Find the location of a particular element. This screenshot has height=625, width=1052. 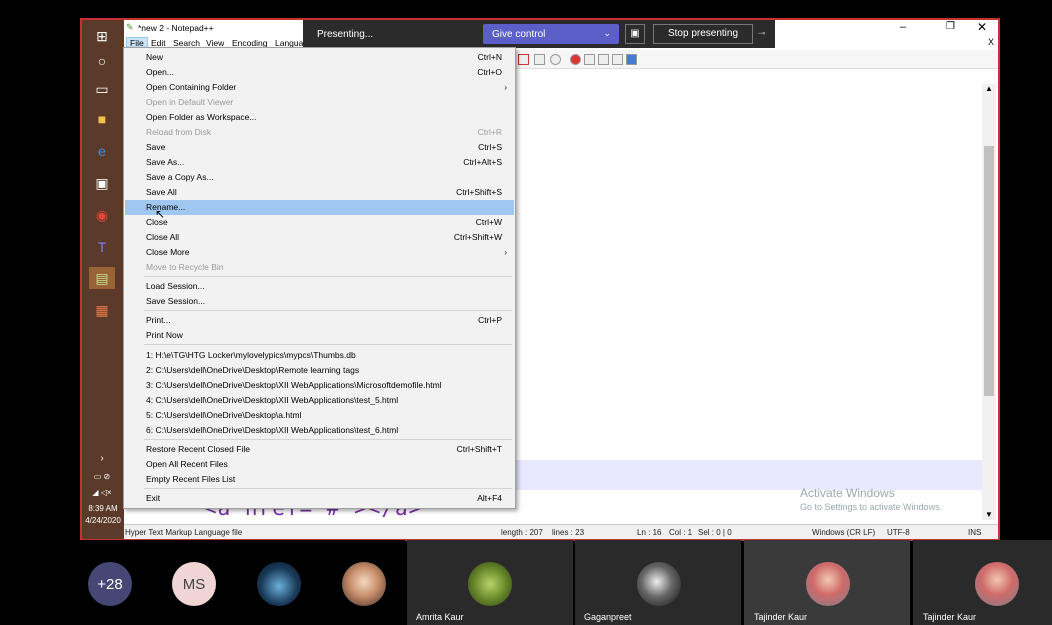

taskbar-clock: 8:39 AM 4/24/2020 is located at coordinates (103, 515).